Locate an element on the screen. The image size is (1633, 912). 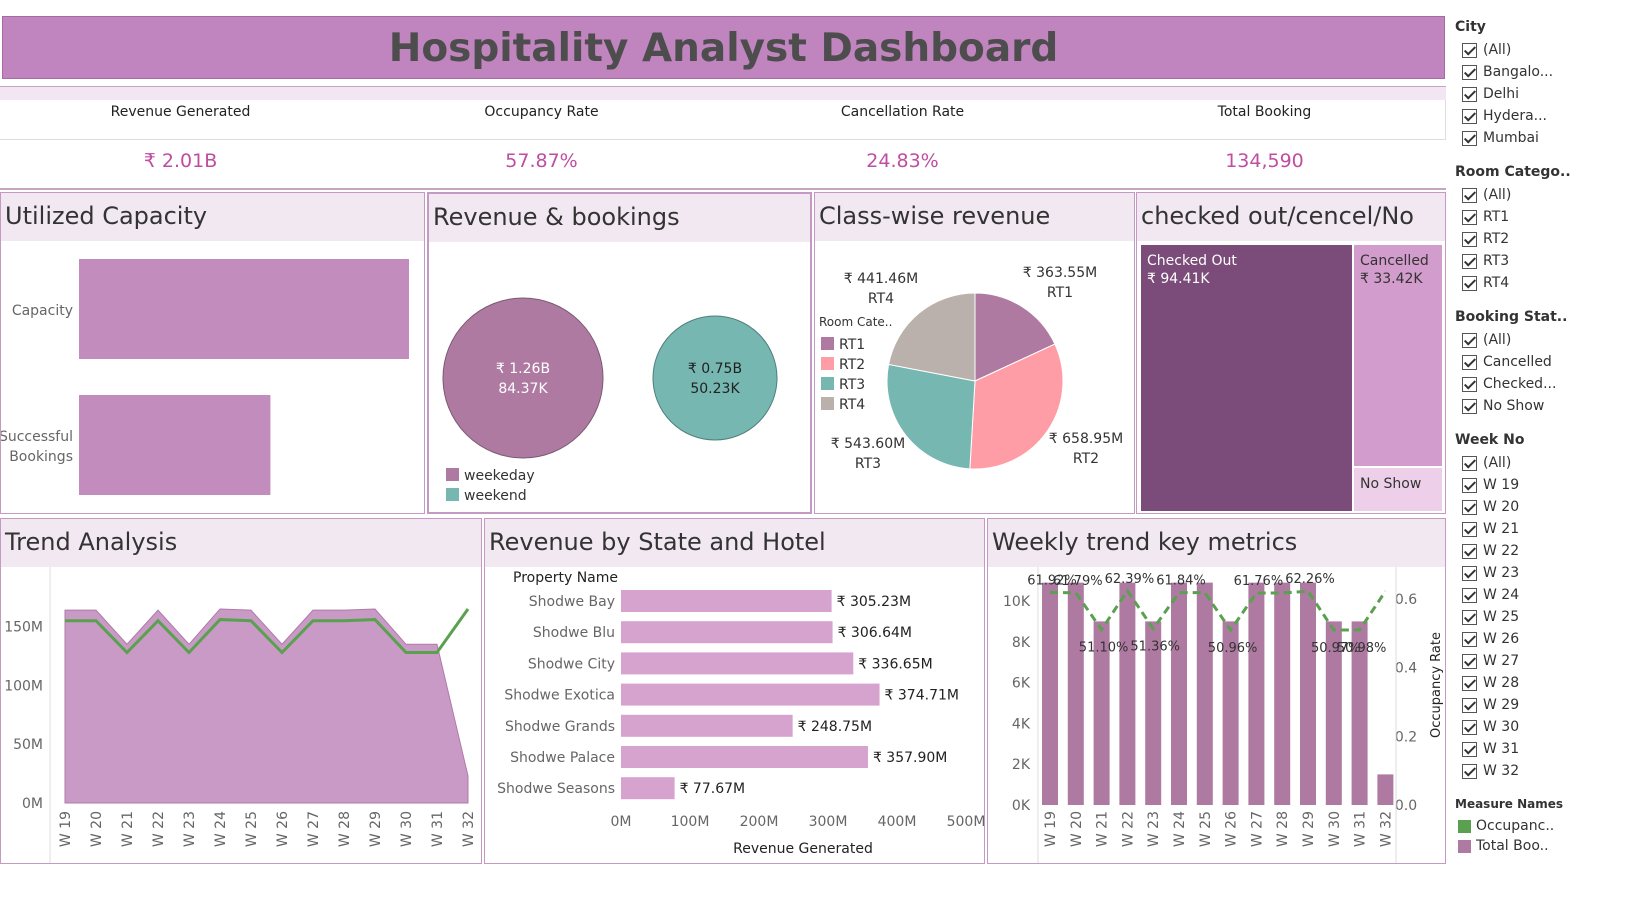
hotel-xlabel: Revenue Generated is located at coordinates (803, 849).